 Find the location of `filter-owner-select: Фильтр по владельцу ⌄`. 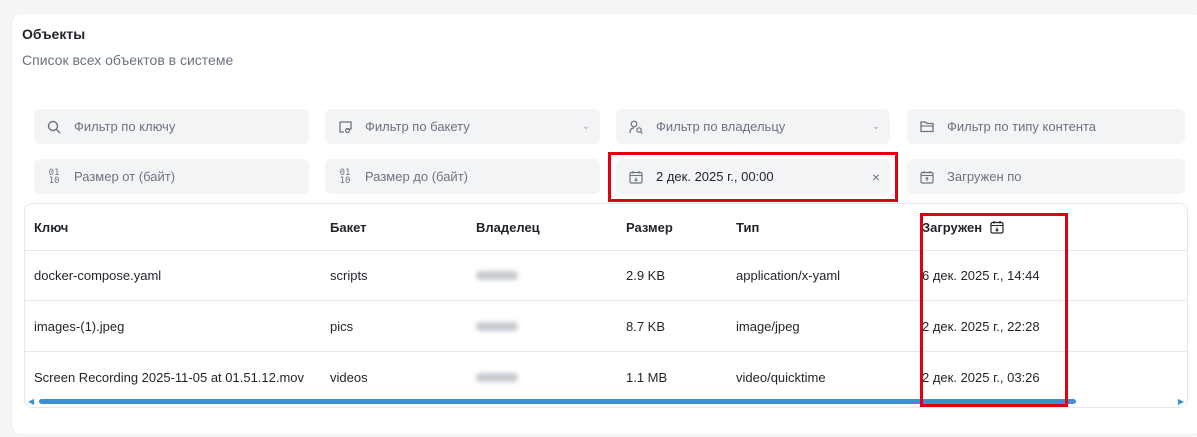

filter-owner-select: Фильтр по владельцу ⌄ is located at coordinates (753, 126).